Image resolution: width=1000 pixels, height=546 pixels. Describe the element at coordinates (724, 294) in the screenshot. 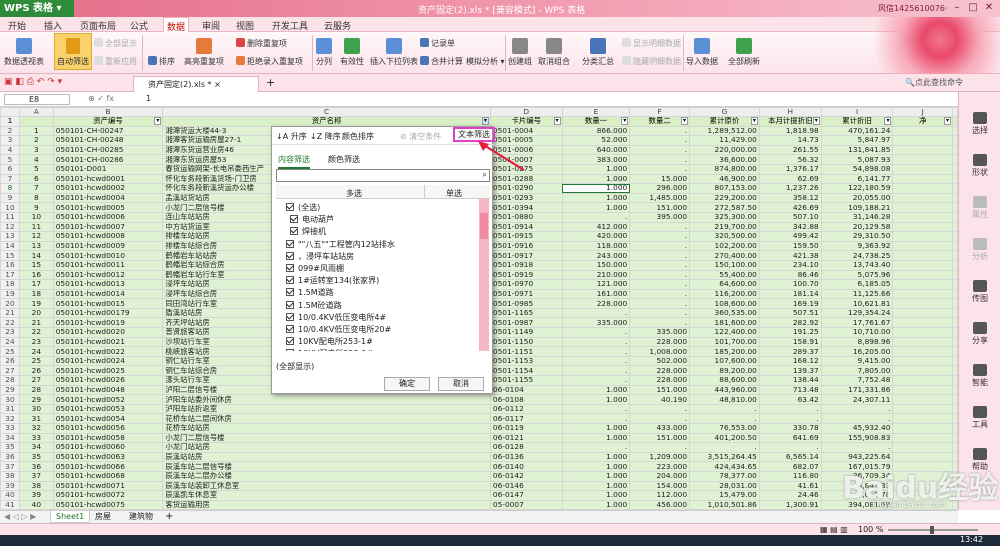

I see `cell-value: 116,200.00` at that location.